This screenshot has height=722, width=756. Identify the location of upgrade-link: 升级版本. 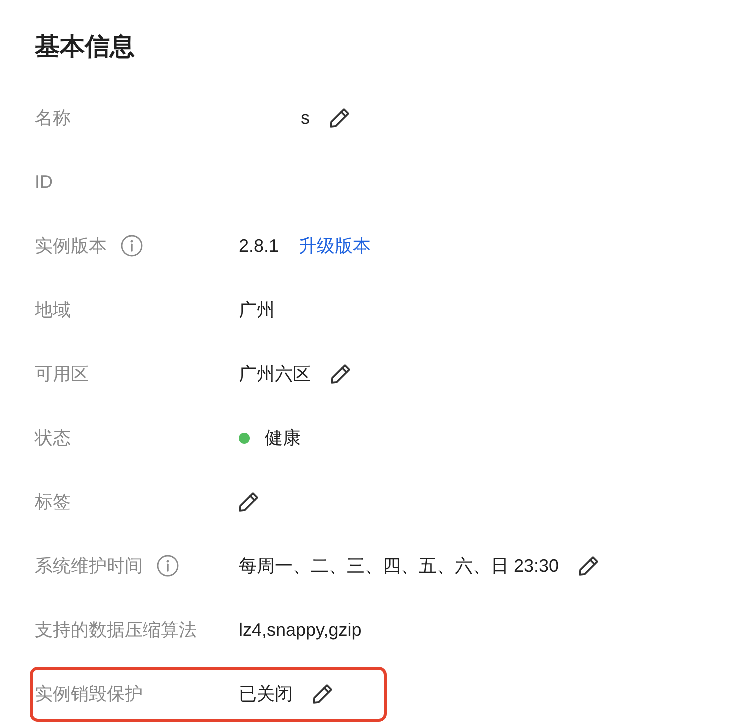
(335, 246).